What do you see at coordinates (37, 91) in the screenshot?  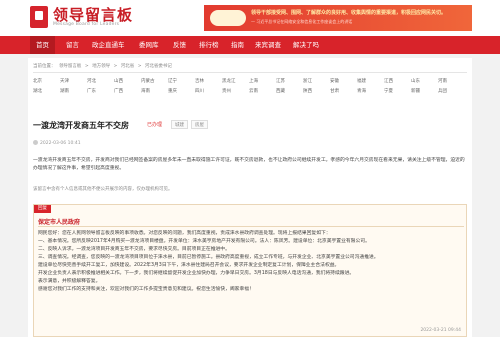 I see `region-link: 湖北` at bounding box center [37, 91].